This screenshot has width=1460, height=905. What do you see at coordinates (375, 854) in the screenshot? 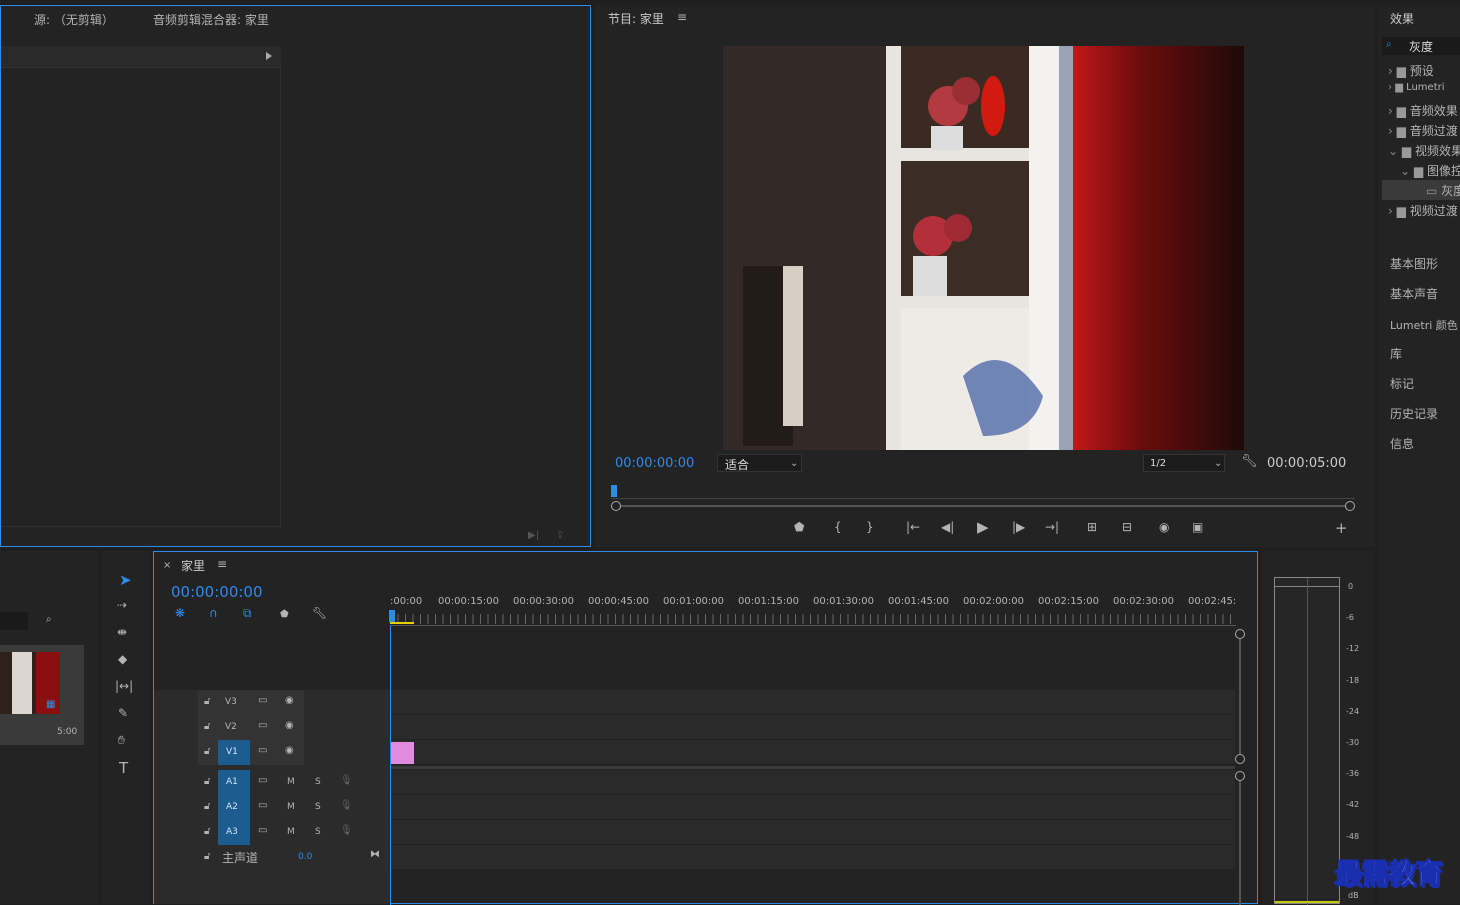
I see `go-to-end-icon: ⧓` at bounding box center [375, 854].